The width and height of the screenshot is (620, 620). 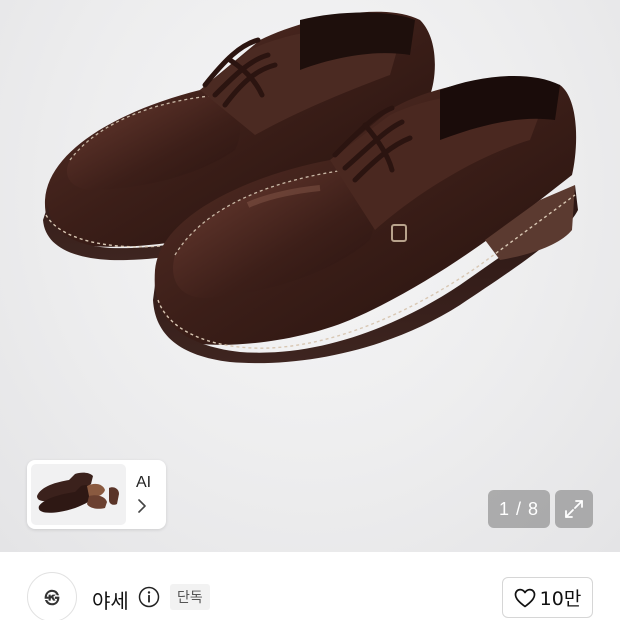 I want to click on seller-avatar-logo: ㉿, so click(x=52, y=597).